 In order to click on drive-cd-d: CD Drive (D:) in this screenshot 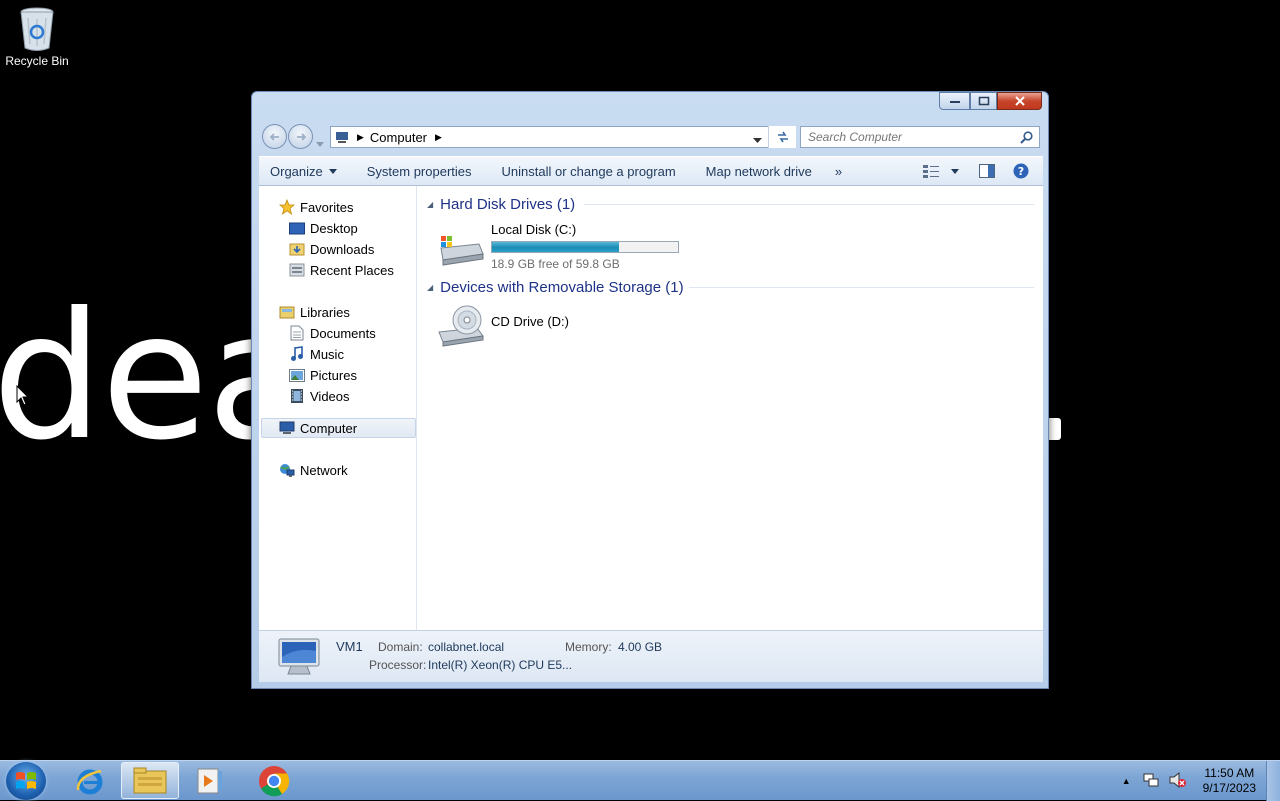, I will do `click(537, 329)`.